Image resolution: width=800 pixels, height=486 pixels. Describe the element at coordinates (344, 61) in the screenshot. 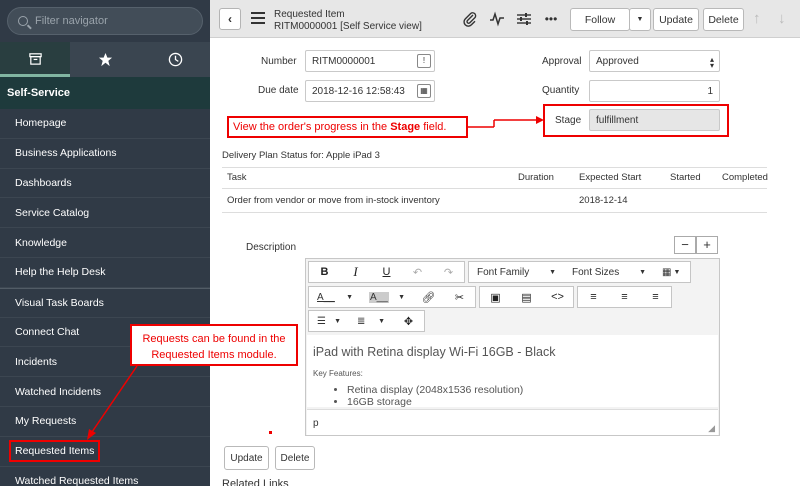

I see `number-value: RITM0000001` at that location.